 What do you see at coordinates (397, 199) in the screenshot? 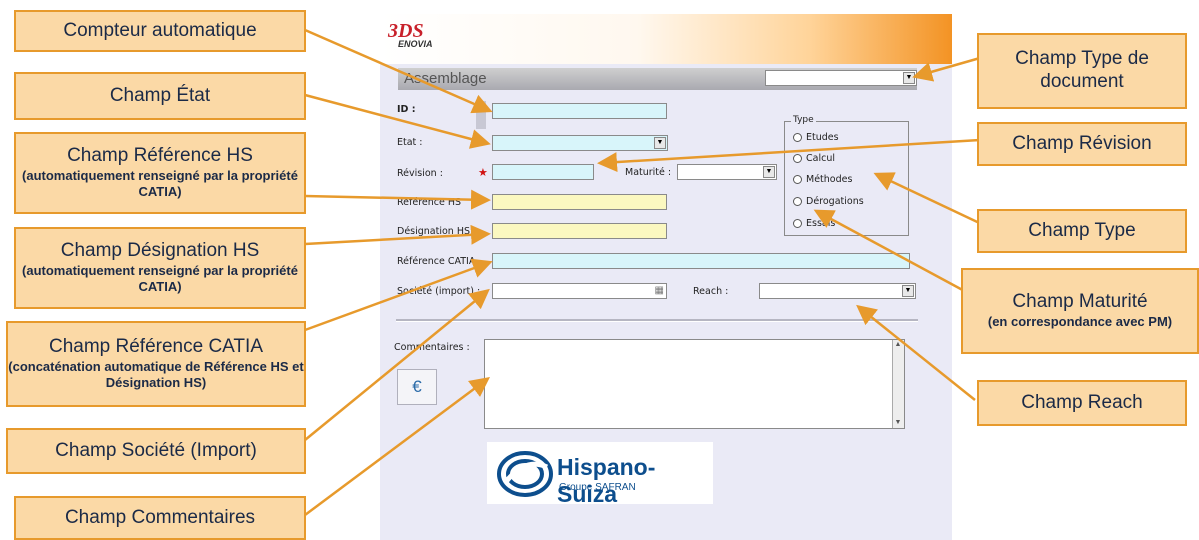
I see `arrow-ref-hs` at bounding box center [397, 199].